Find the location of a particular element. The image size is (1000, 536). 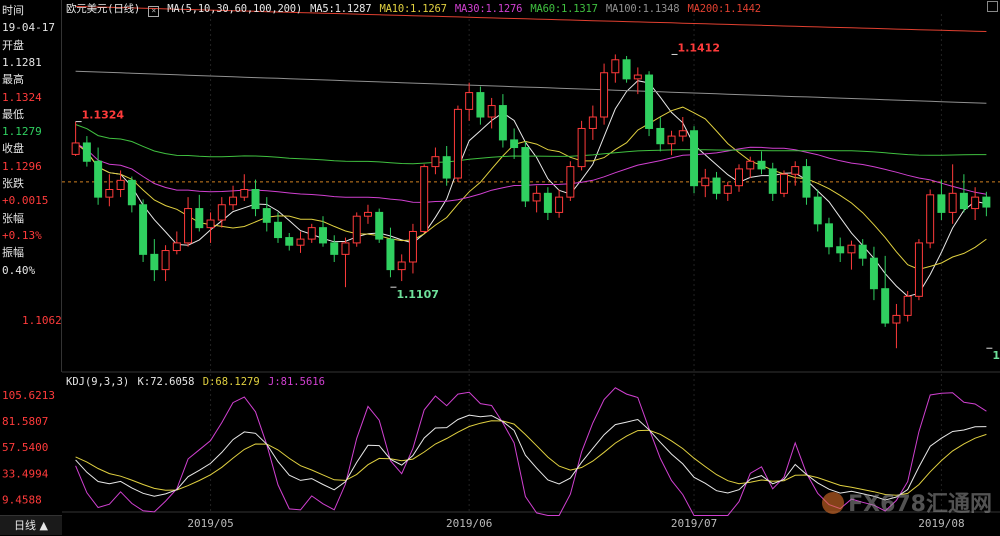

quote-field-1: 19-04-17 is located at coordinates (28, 28).